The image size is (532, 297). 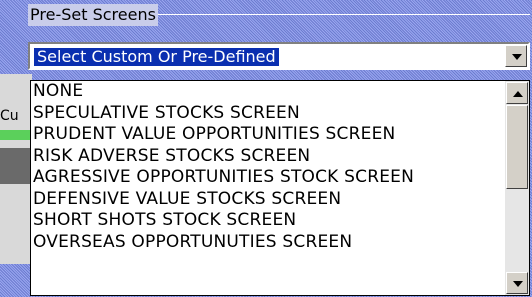 What do you see at coordinates (268, 221) in the screenshot?
I see `list-item: SHORT SHOTS STOCK SCREEN` at bounding box center [268, 221].